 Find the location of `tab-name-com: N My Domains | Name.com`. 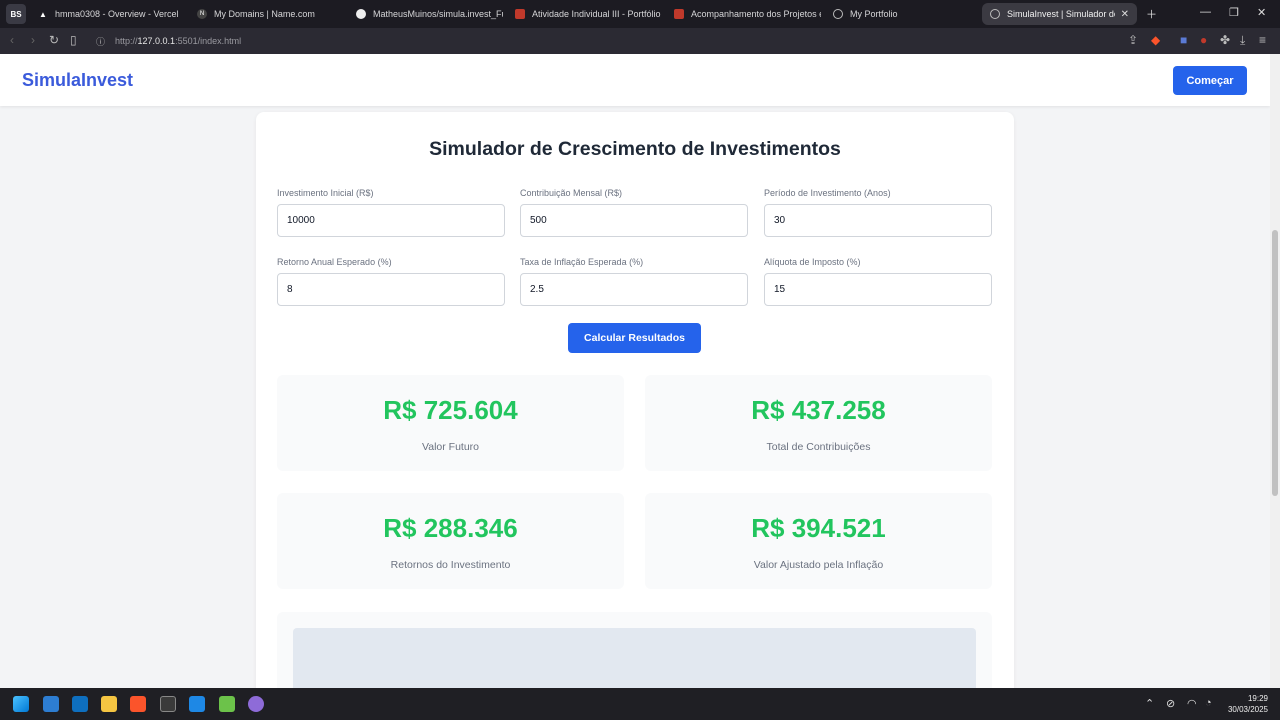

tab-name-com: N My Domains | Name.com is located at coordinates (266, 14).